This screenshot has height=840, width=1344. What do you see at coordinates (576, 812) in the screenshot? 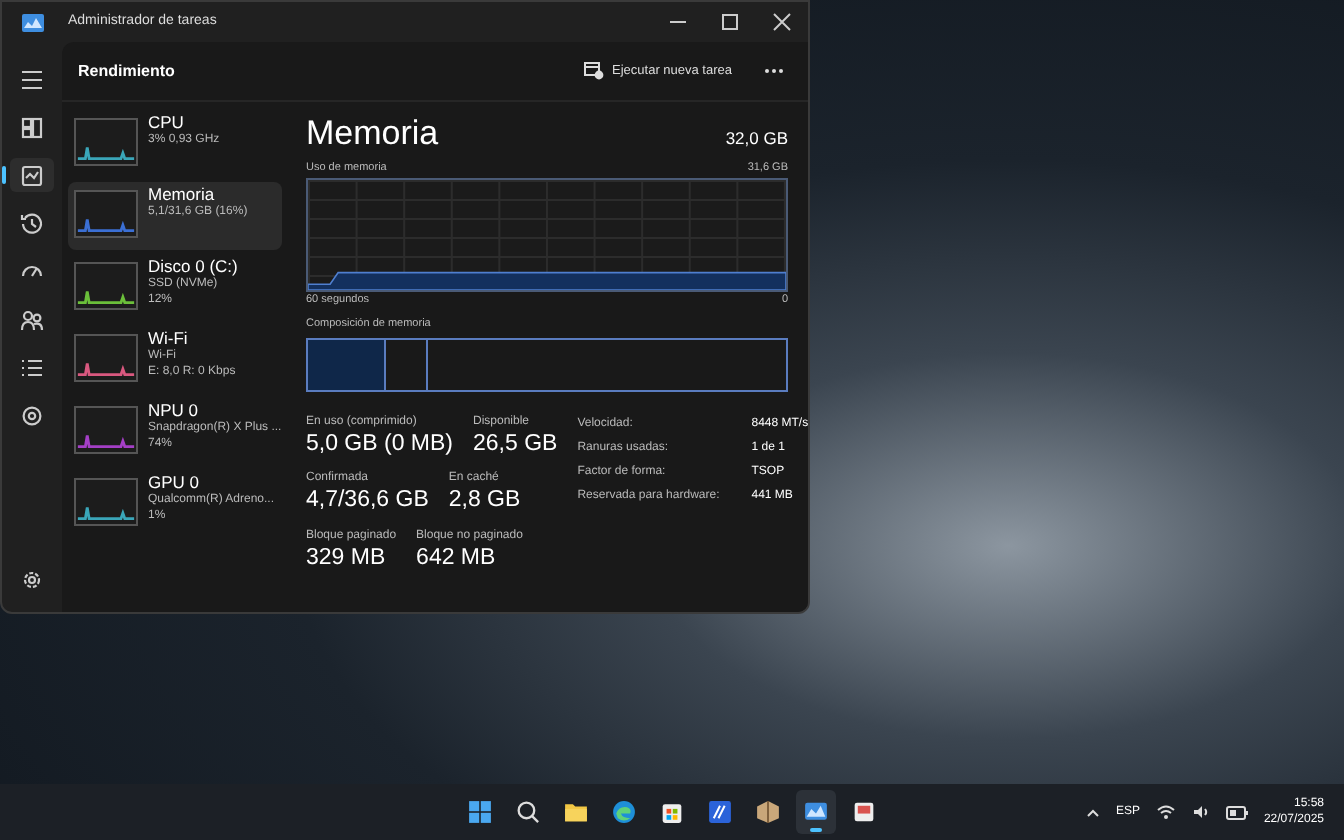
I see `folder-icon` at bounding box center [576, 812].